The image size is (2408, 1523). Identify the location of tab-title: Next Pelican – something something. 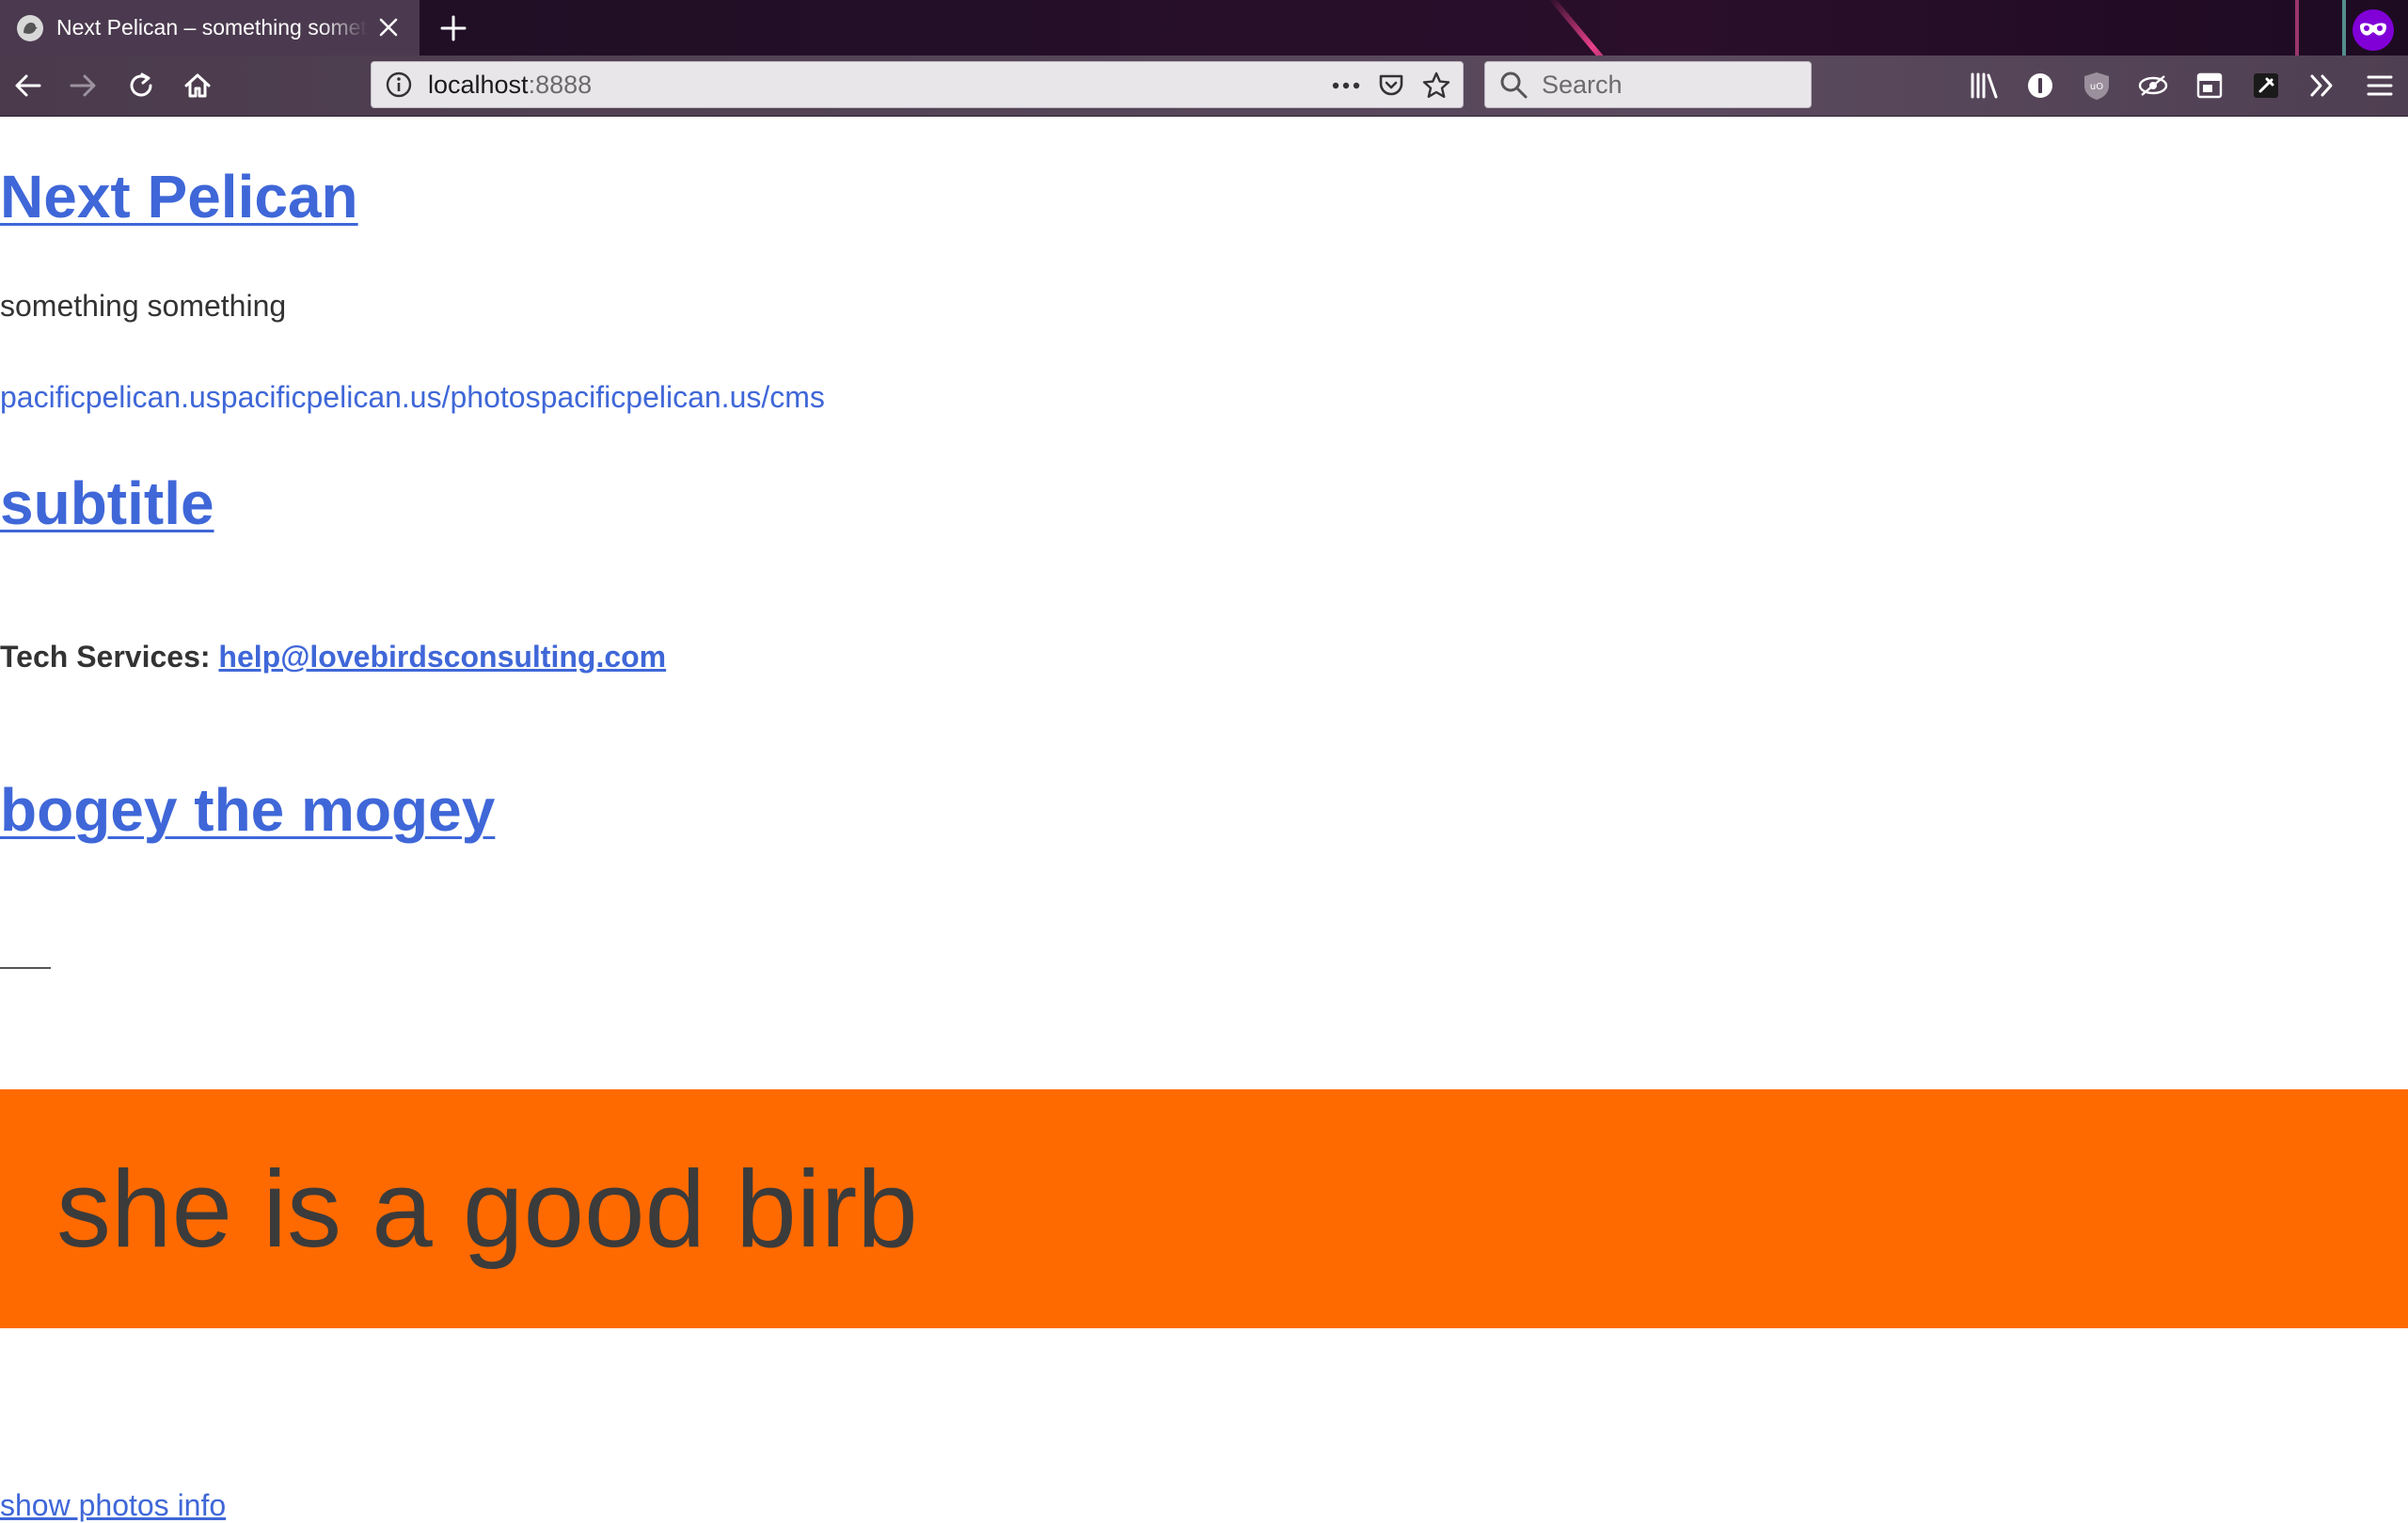
(212, 27).